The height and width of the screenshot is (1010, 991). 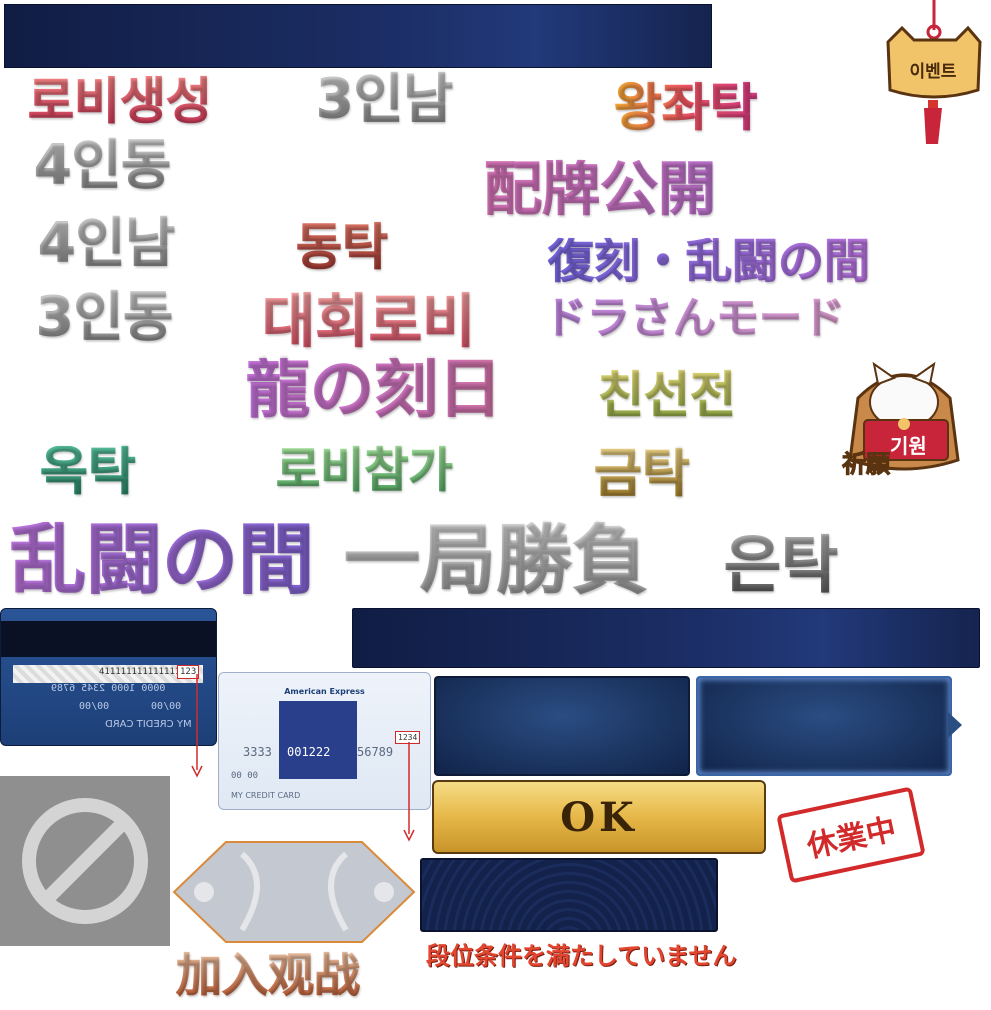 I want to click on sakura-hex-badge, so click(x=294, y=892).